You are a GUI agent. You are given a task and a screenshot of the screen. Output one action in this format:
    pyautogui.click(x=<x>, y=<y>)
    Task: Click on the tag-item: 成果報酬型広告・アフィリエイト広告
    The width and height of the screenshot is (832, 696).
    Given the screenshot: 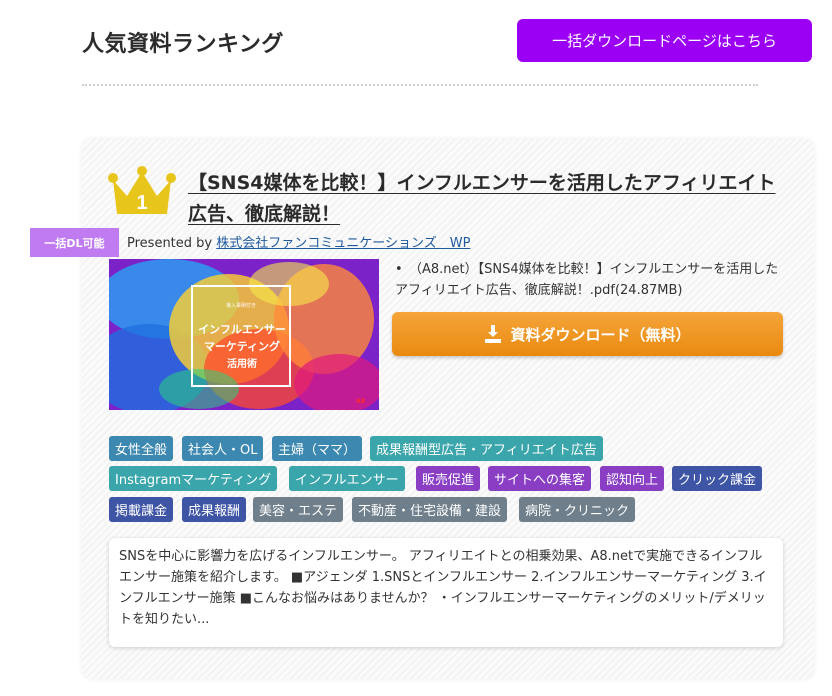 What is the action you would take?
    pyautogui.click(x=486, y=448)
    